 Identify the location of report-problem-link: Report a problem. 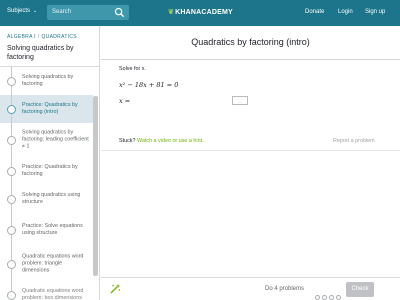
(354, 141).